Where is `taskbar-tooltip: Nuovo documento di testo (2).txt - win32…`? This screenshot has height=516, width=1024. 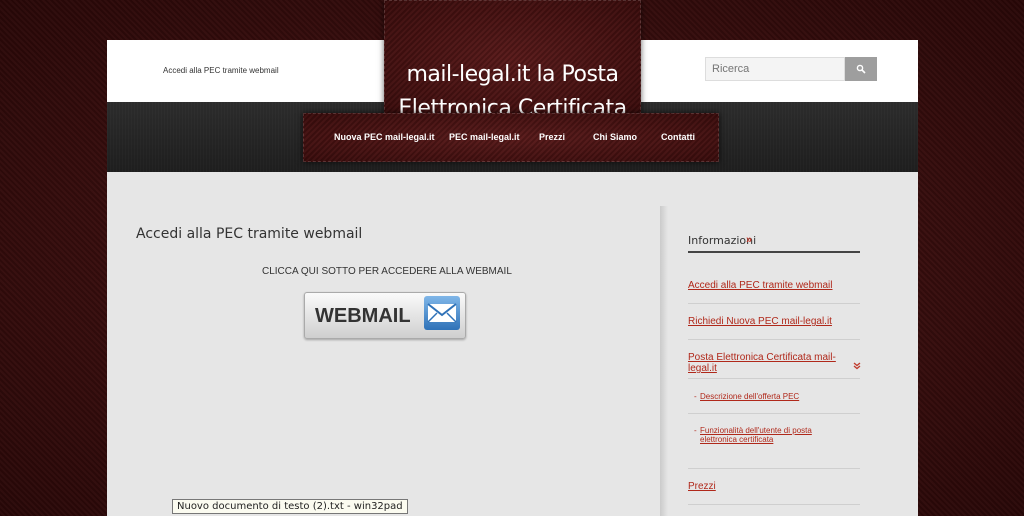
taskbar-tooltip: Nuovo documento di testo (2).txt - win32… is located at coordinates (290, 506).